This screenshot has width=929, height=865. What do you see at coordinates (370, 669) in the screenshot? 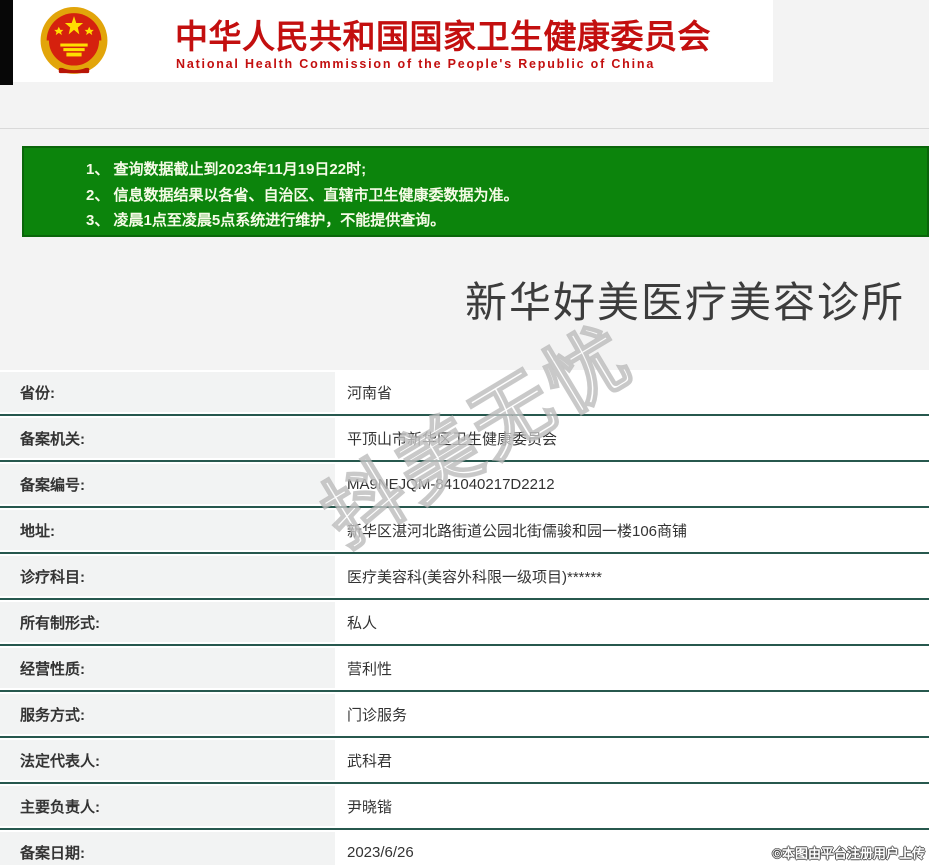
I see `field-value: 营利性` at bounding box center [370, 669].